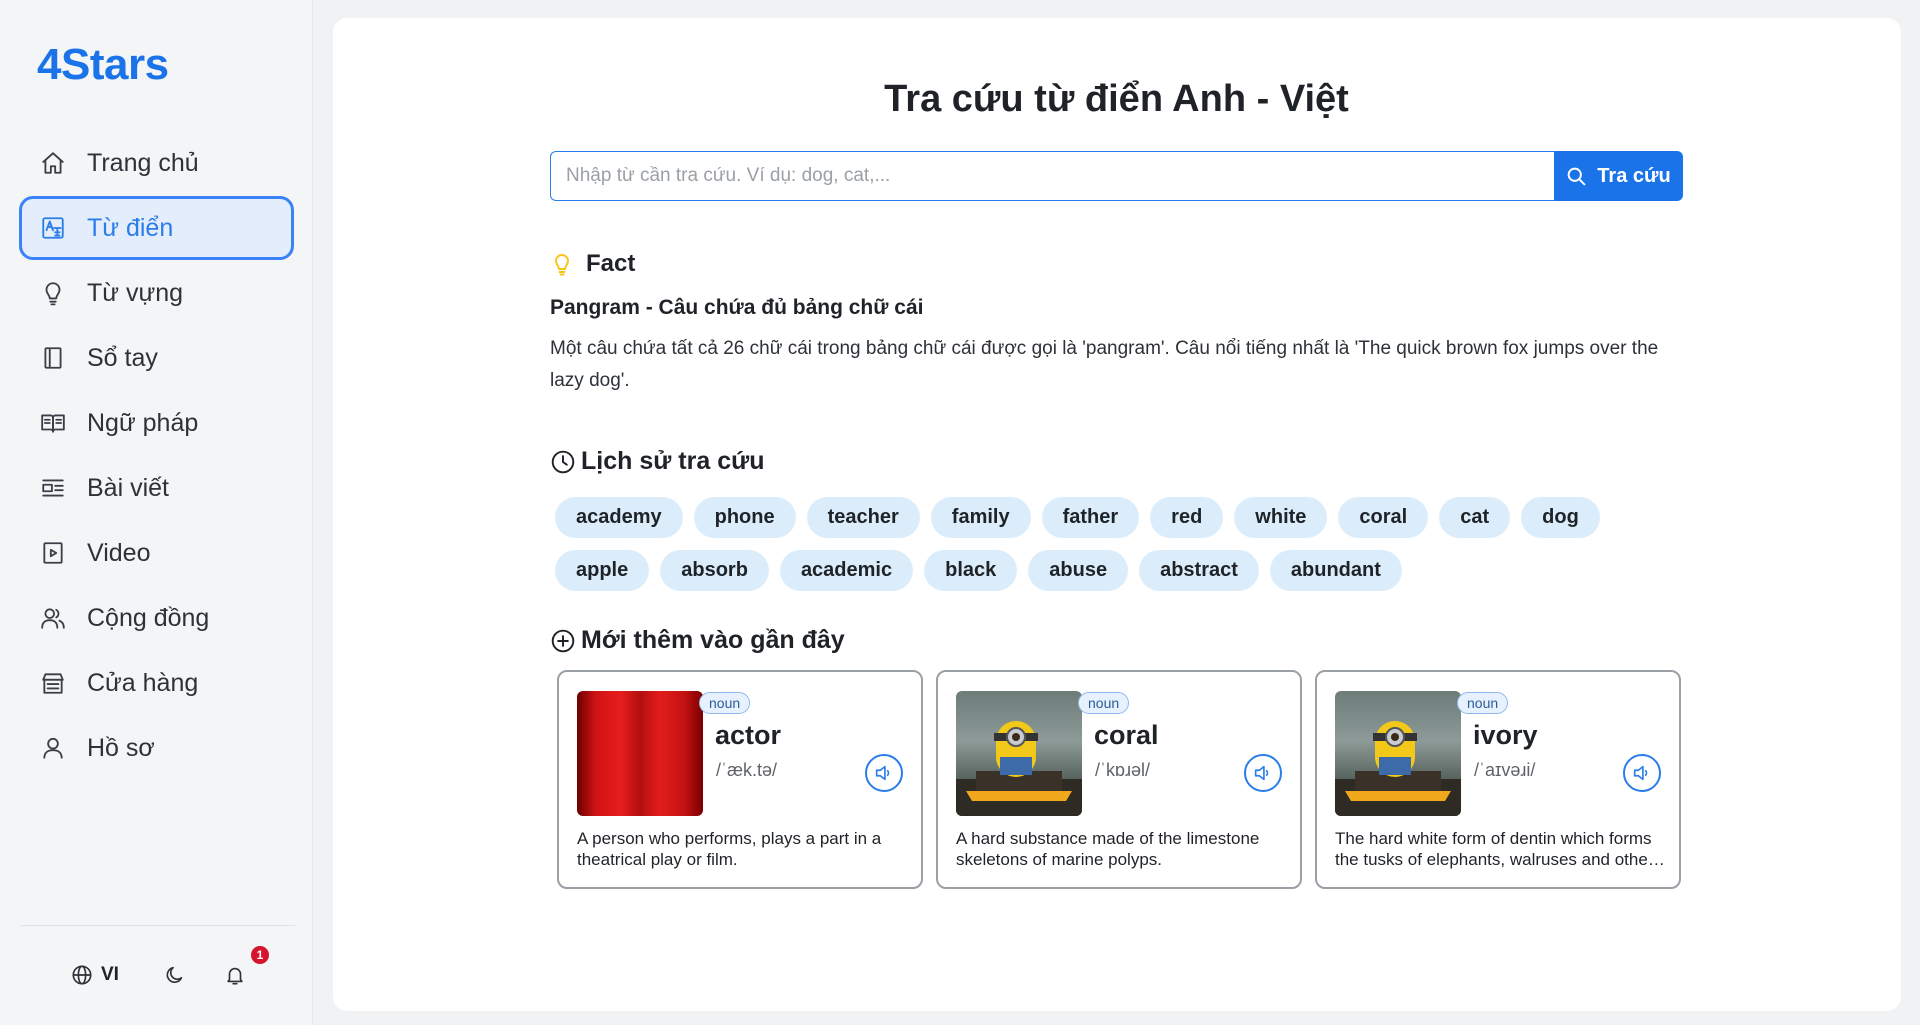 The width and height of the screenshot is (1920, 1025). Describe the element at coordinates (747, 770) in the screenshot. I see `word-ipa: /ˈæk.tə/` at that location.